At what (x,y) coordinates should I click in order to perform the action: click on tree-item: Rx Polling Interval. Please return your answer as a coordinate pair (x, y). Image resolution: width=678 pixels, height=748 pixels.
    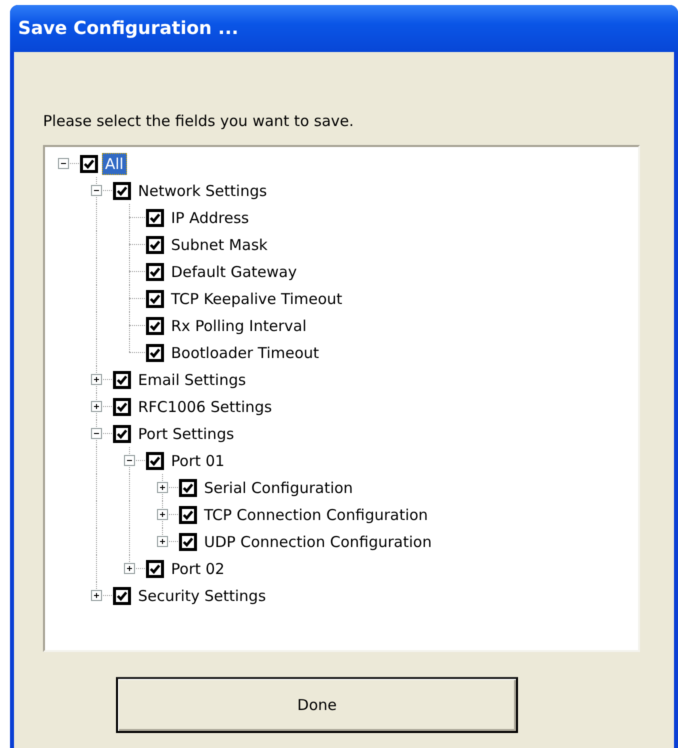
    Looking at the image, I should click on (239, 325).